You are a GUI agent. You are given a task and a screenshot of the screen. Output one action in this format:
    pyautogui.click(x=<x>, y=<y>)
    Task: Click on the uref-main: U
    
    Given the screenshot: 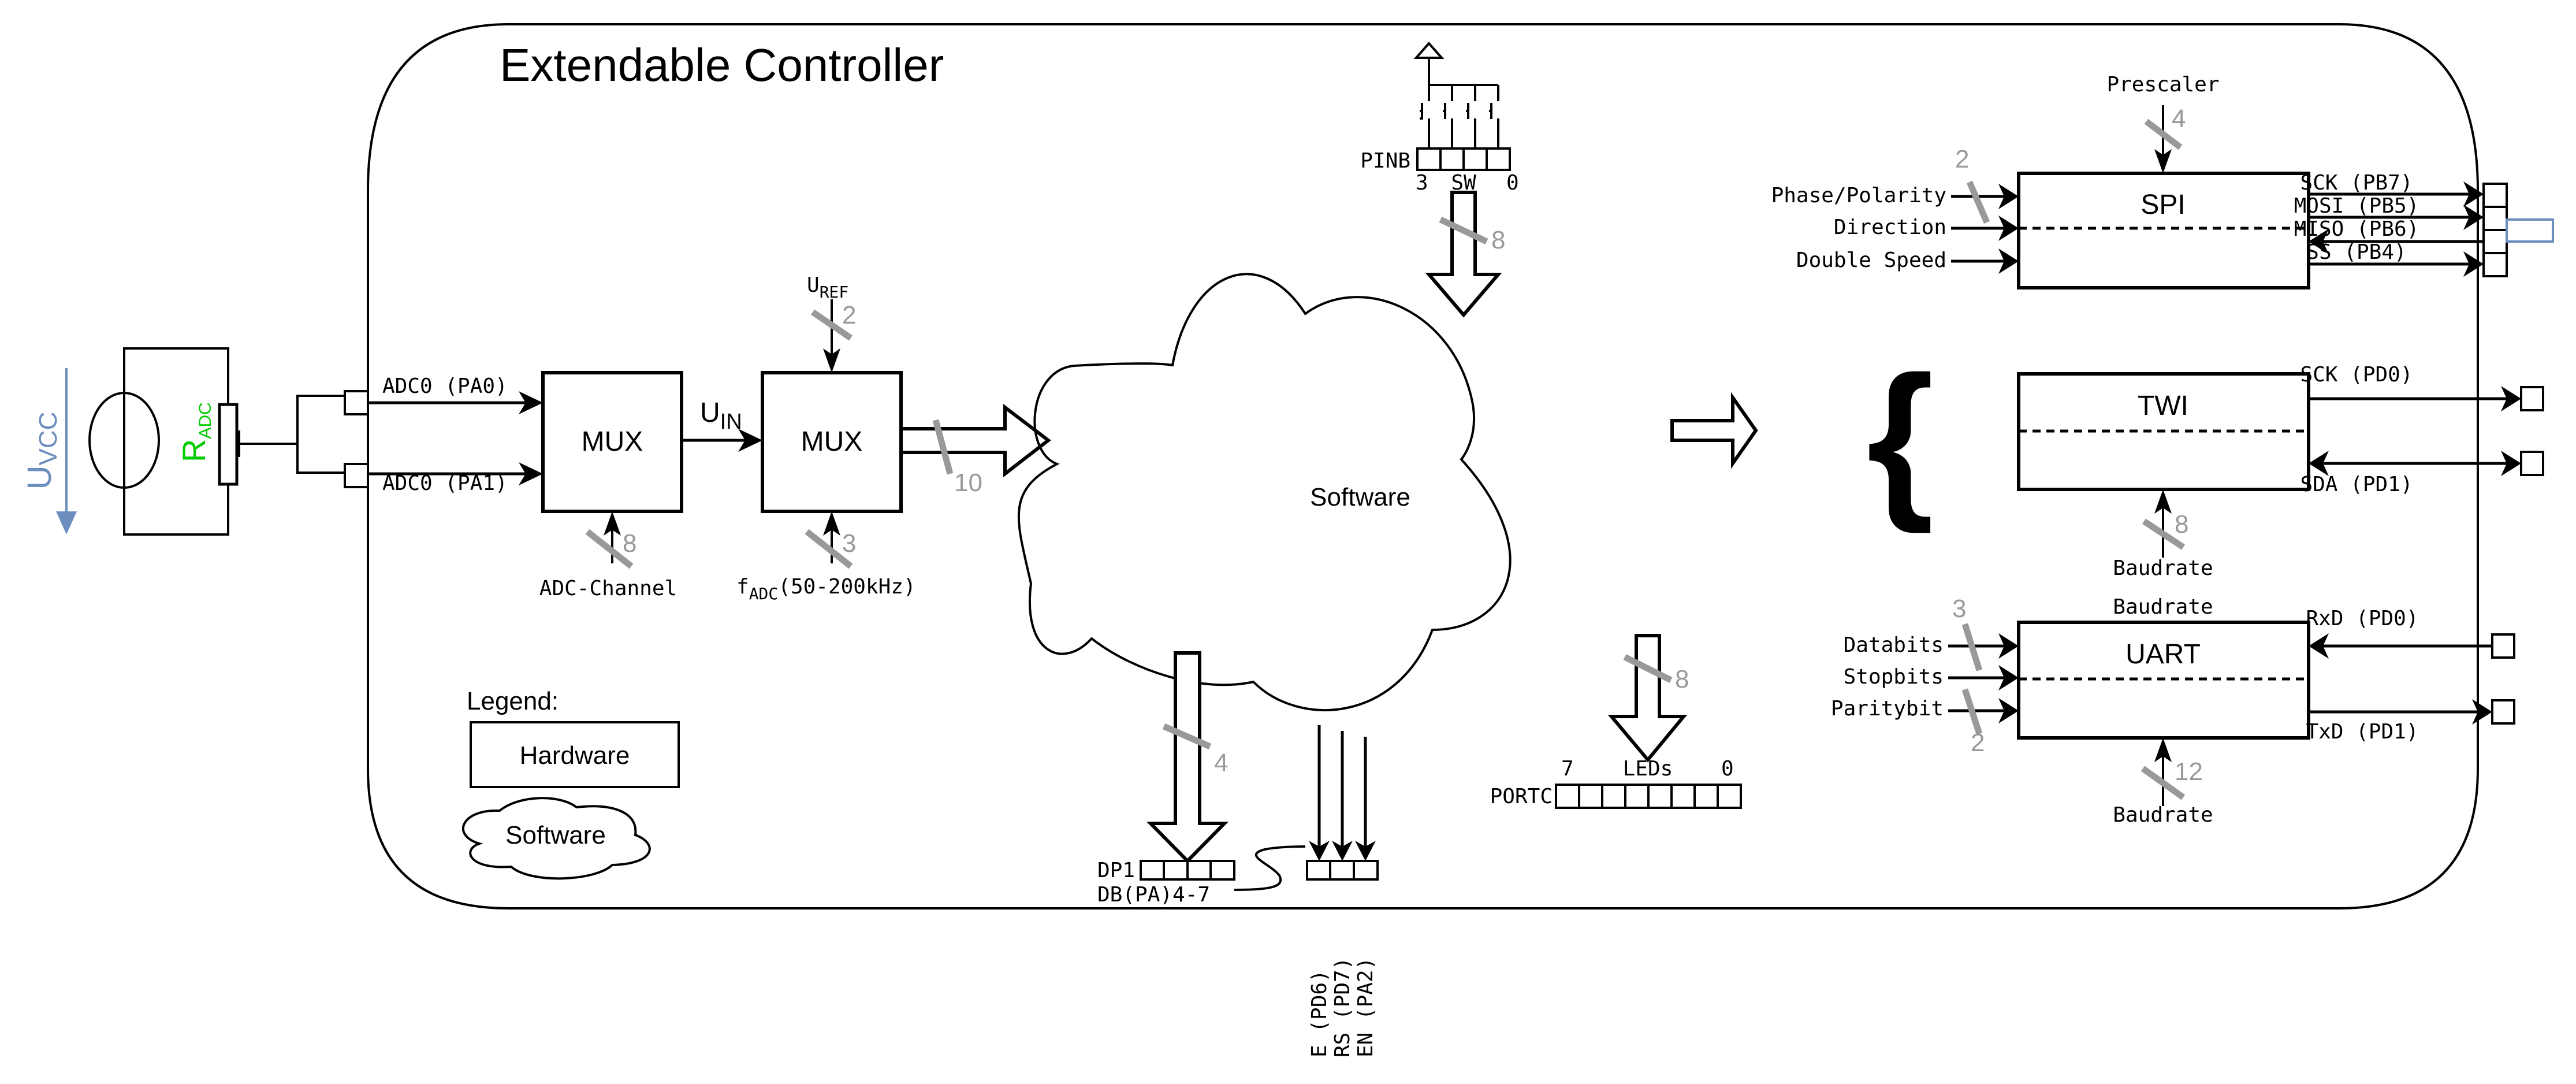 What is the action you would take?
    pyautogui.click(x=813, y=285)
    